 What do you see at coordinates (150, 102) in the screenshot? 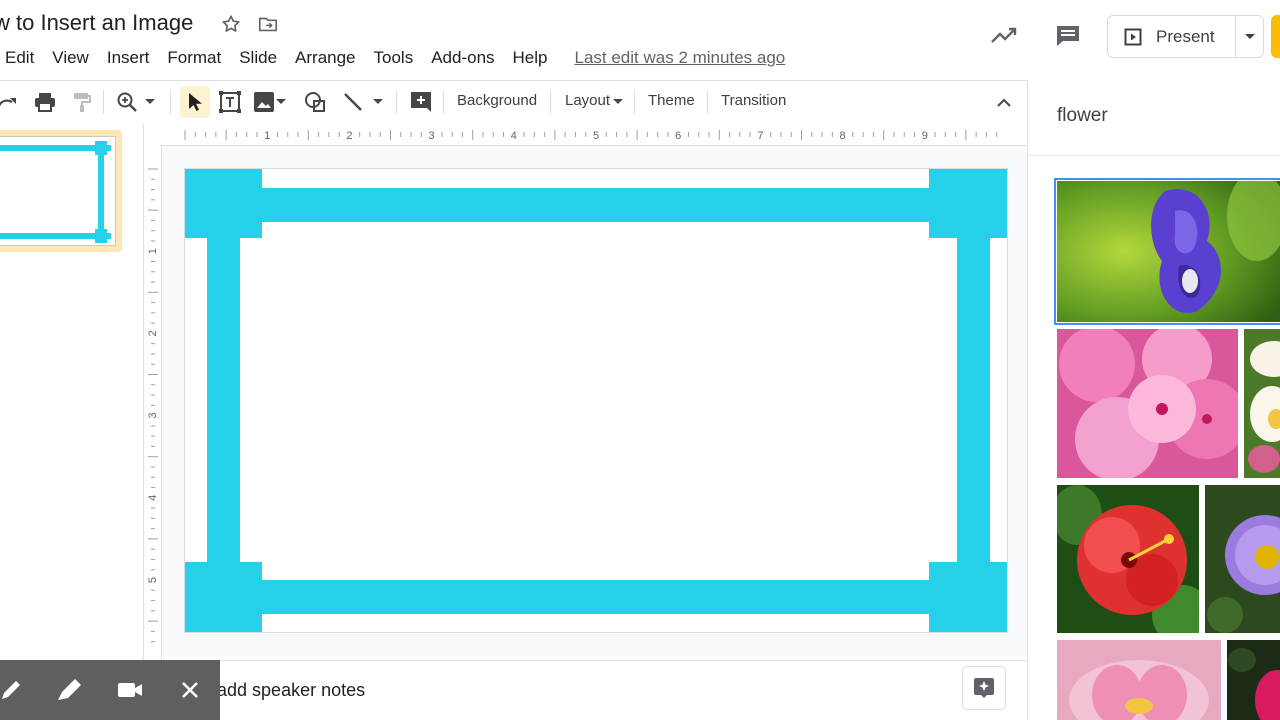
I see `zoom-chevron-down-icon` at bounding box center [150, 102].